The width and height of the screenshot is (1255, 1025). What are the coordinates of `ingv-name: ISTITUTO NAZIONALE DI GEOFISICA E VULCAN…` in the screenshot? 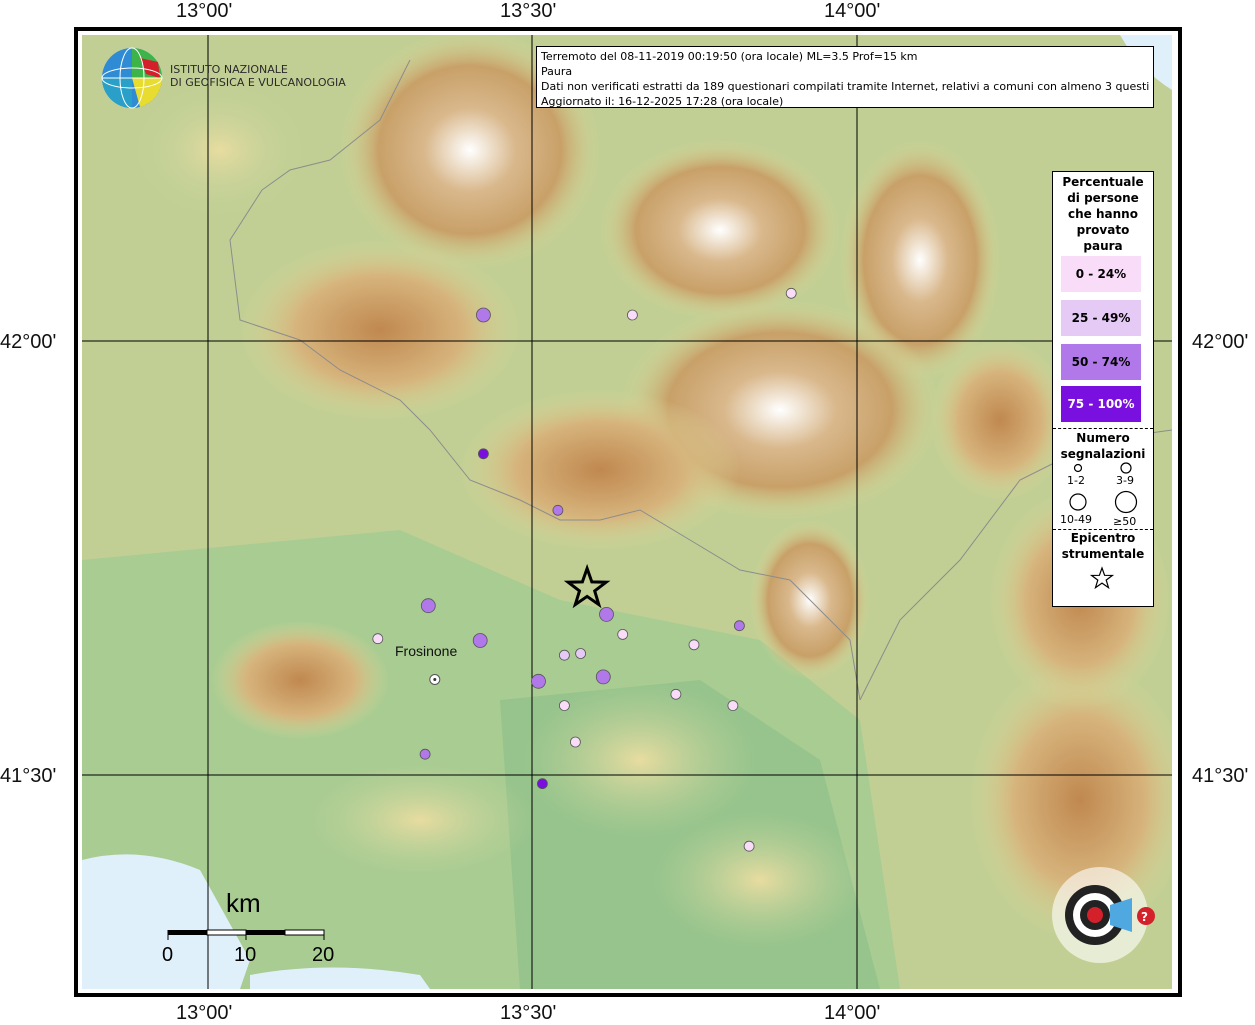 It's located at (258, 76).